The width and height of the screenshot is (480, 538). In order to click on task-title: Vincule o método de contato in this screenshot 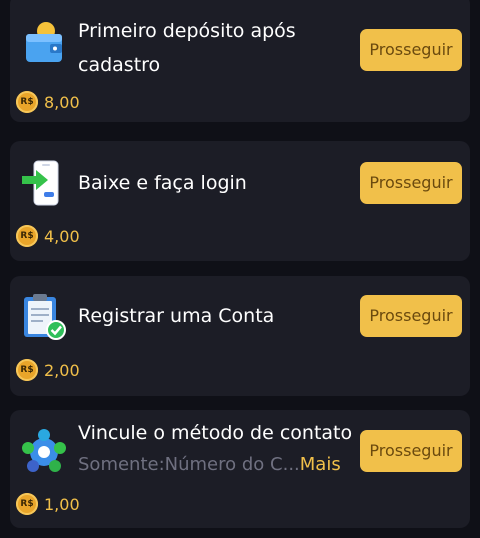, I will do `click(215, 433)`.